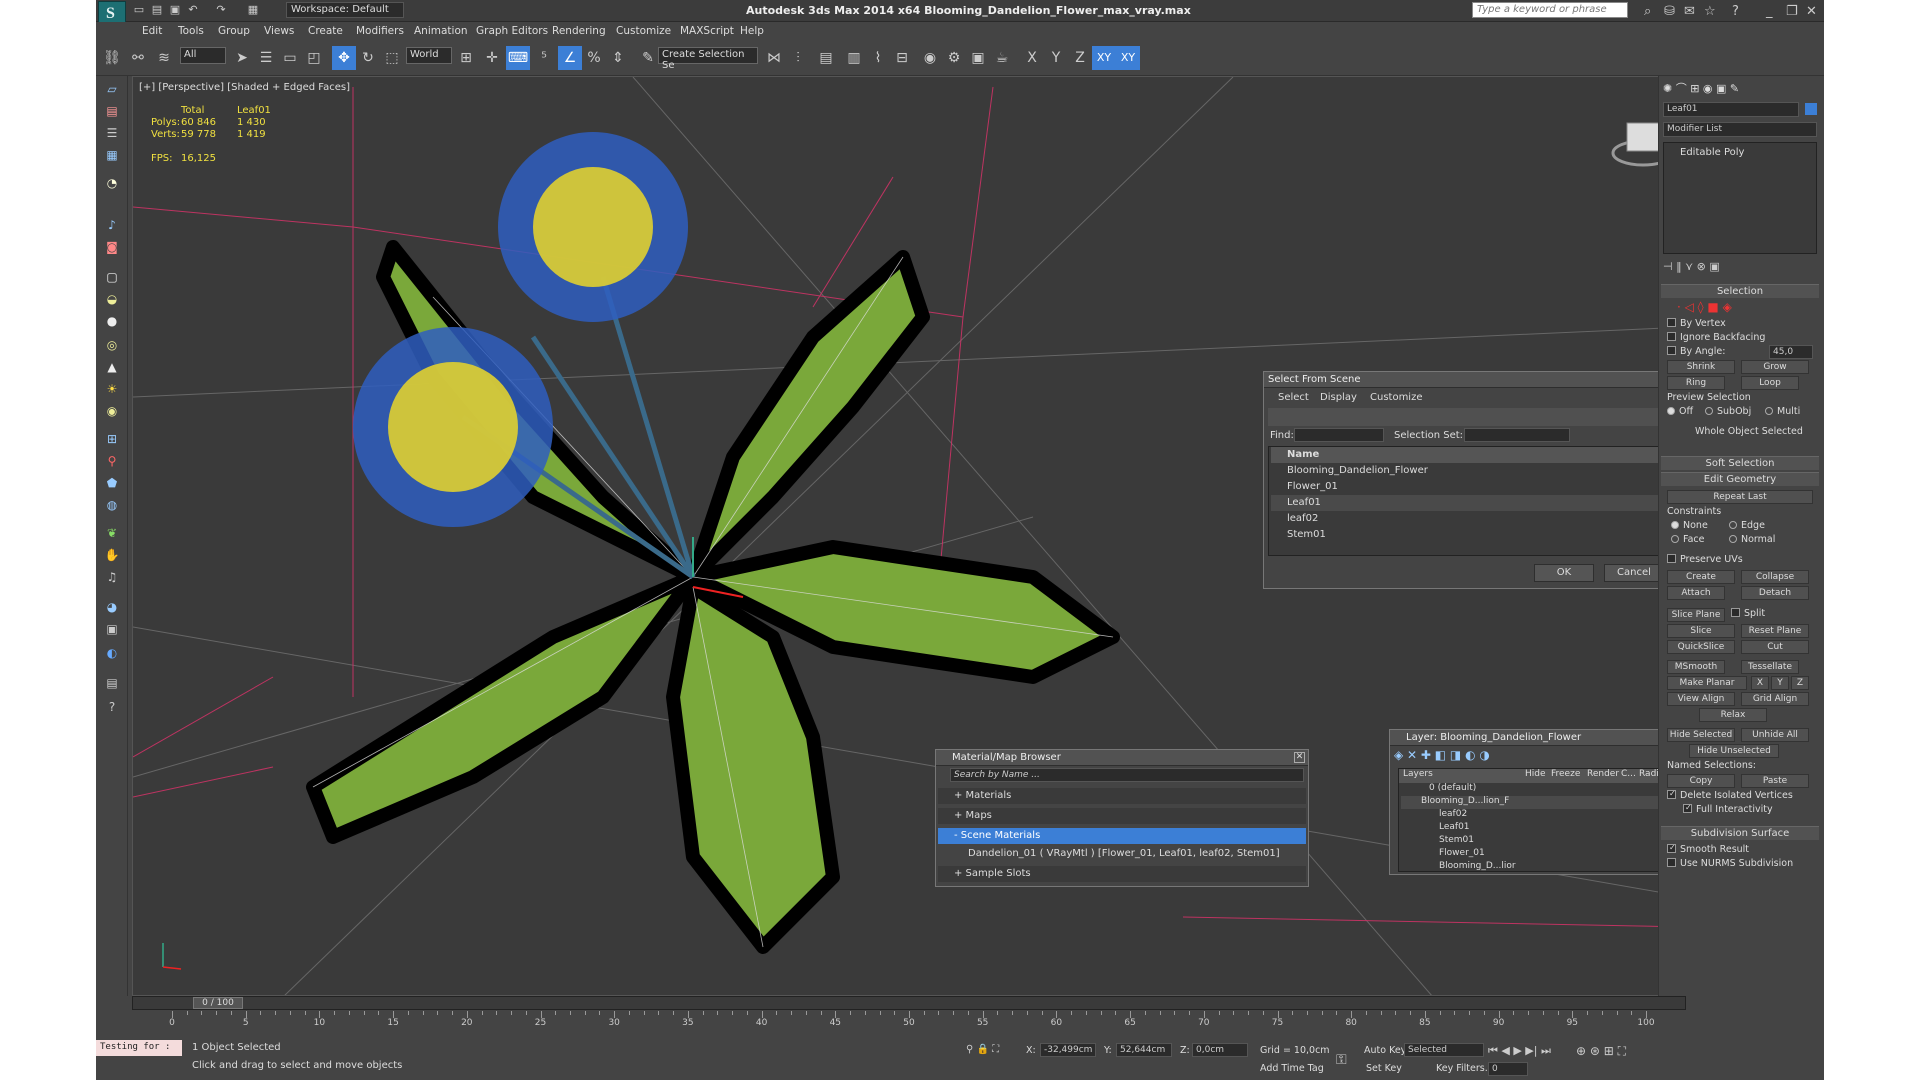 The height and width of the screenshot is (1080, 1920). I want to click on sun-icon: ☀, so click(112, 389).